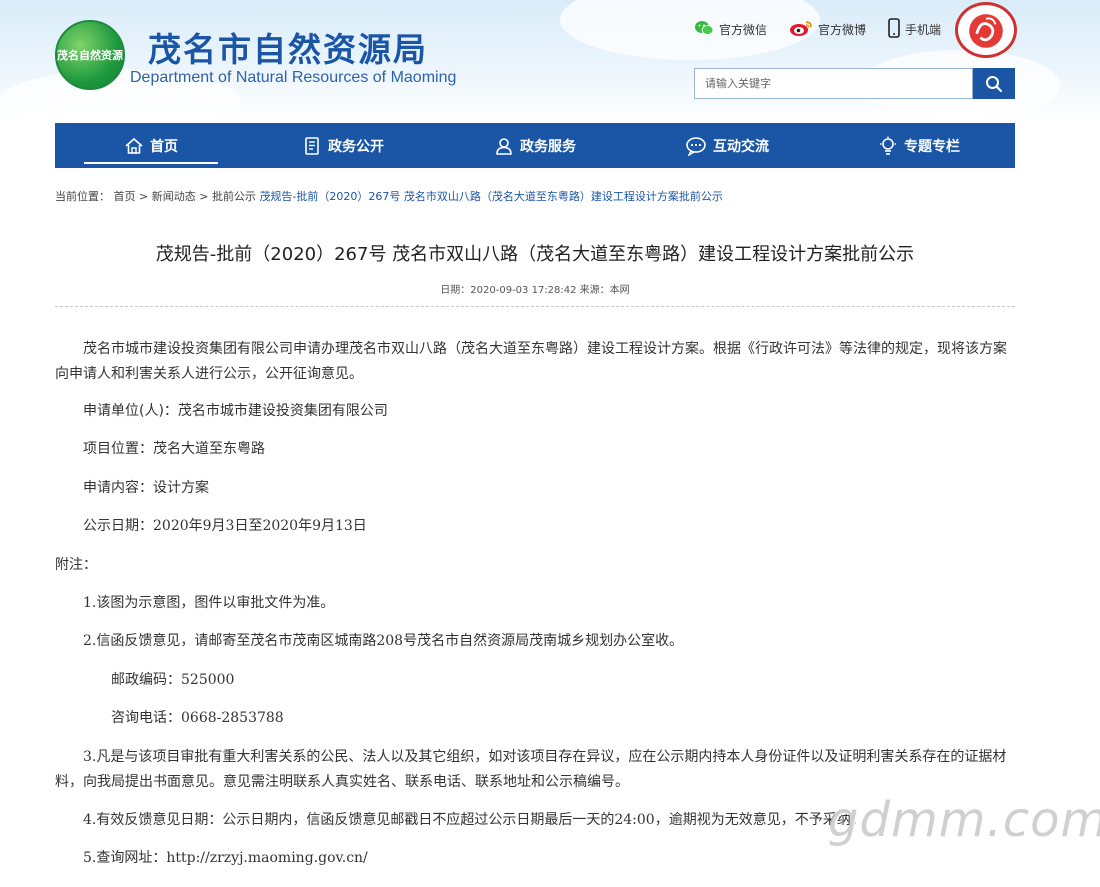  Describe the element at coordinates (741, 146) in the screenshot. I see `nav-interaction-label: 互动交流` at that location.